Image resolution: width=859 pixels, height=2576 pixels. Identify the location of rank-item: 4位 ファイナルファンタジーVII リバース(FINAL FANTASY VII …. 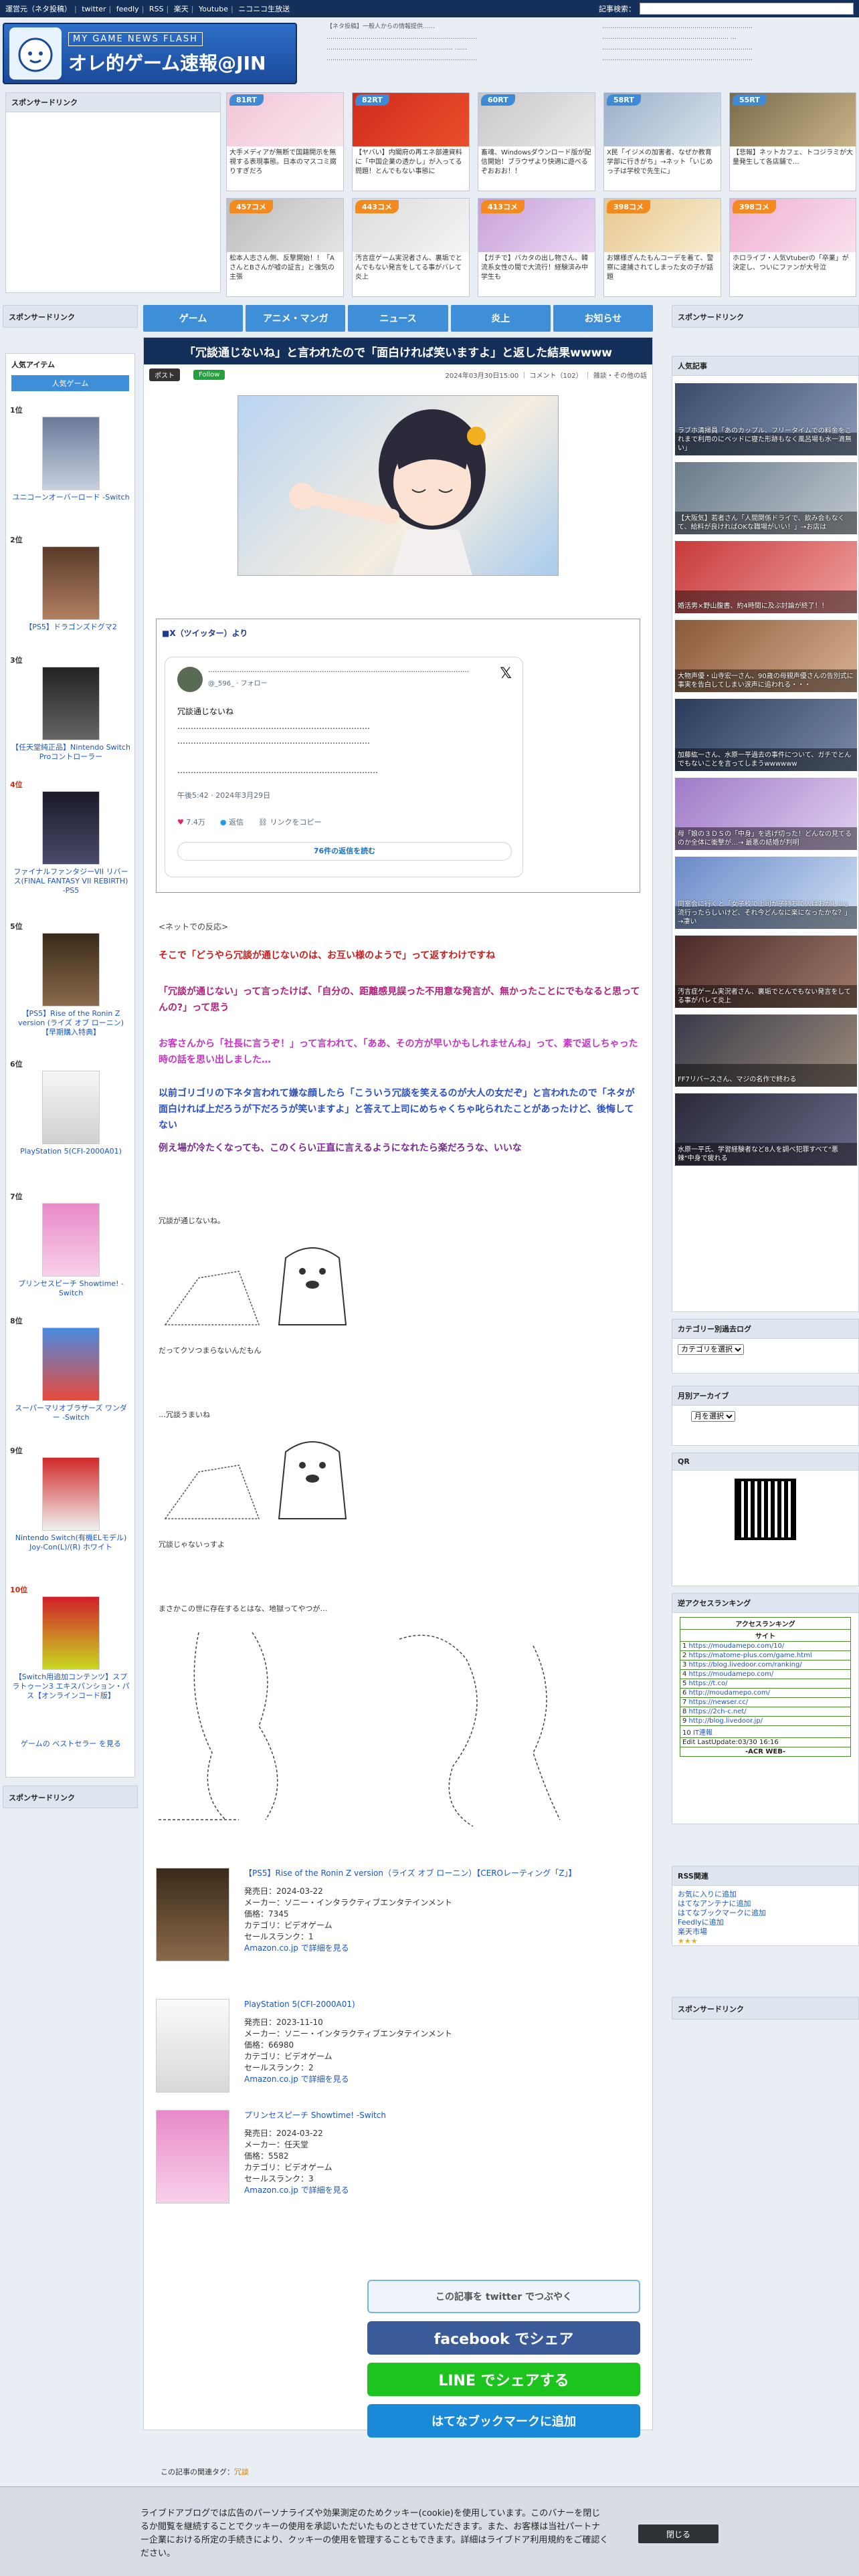
(71, 837).